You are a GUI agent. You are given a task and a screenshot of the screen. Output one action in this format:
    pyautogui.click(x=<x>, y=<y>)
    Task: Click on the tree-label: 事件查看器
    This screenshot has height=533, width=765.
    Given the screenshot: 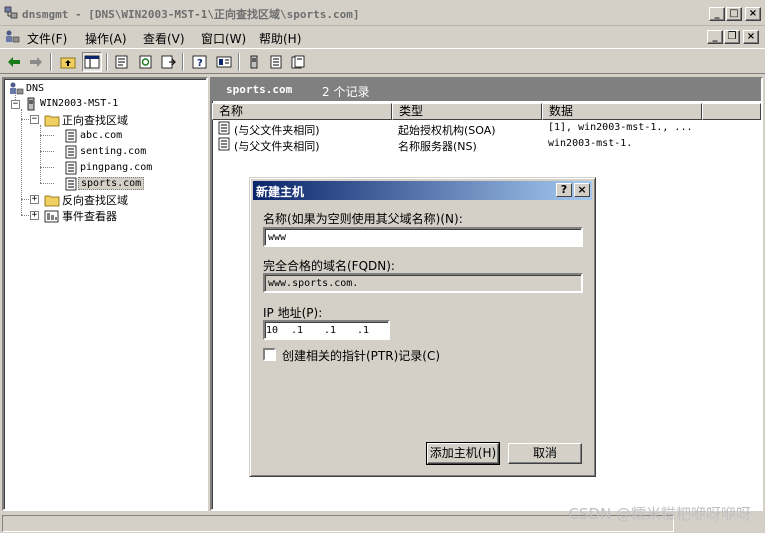 What is the action you would take?
    pyautogui.click(x=89, y=216)
    